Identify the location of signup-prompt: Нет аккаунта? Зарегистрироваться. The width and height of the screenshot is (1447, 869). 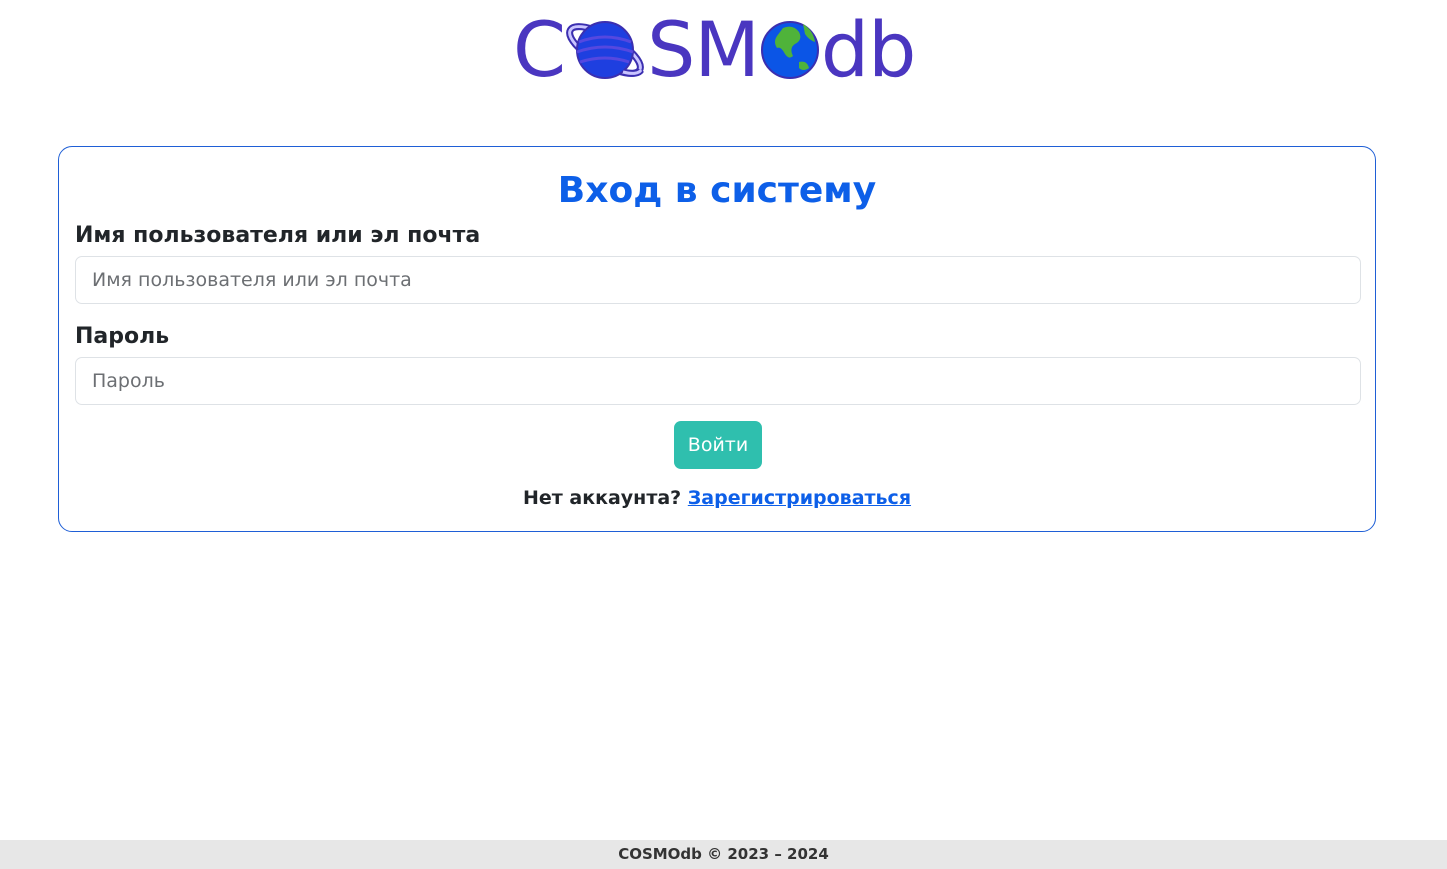
(717, 498).